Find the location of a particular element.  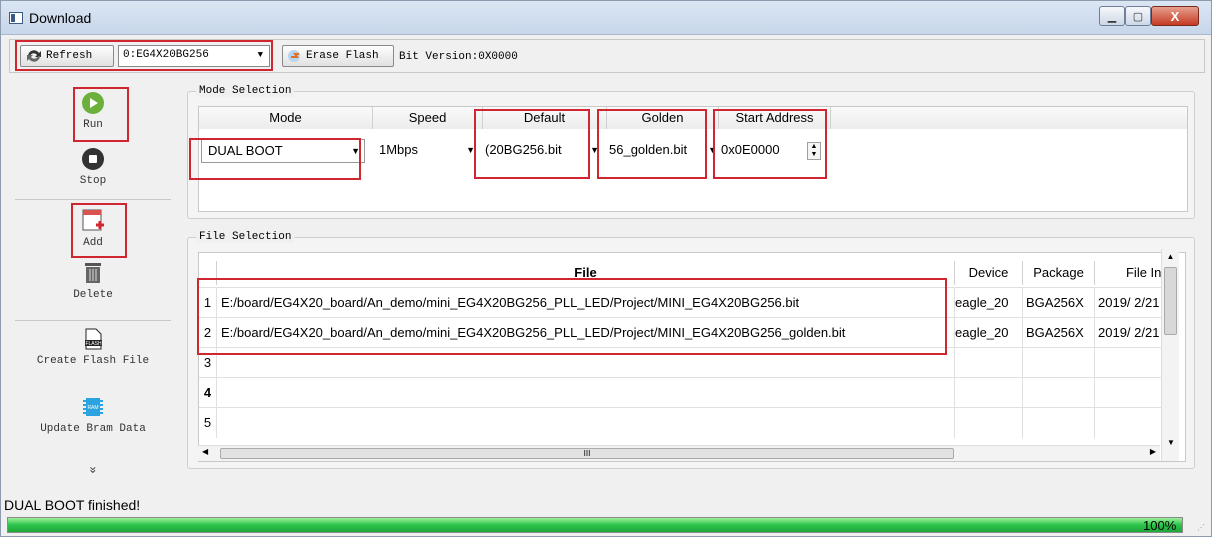

table-row: 4 is located at coordinates (684, 392).